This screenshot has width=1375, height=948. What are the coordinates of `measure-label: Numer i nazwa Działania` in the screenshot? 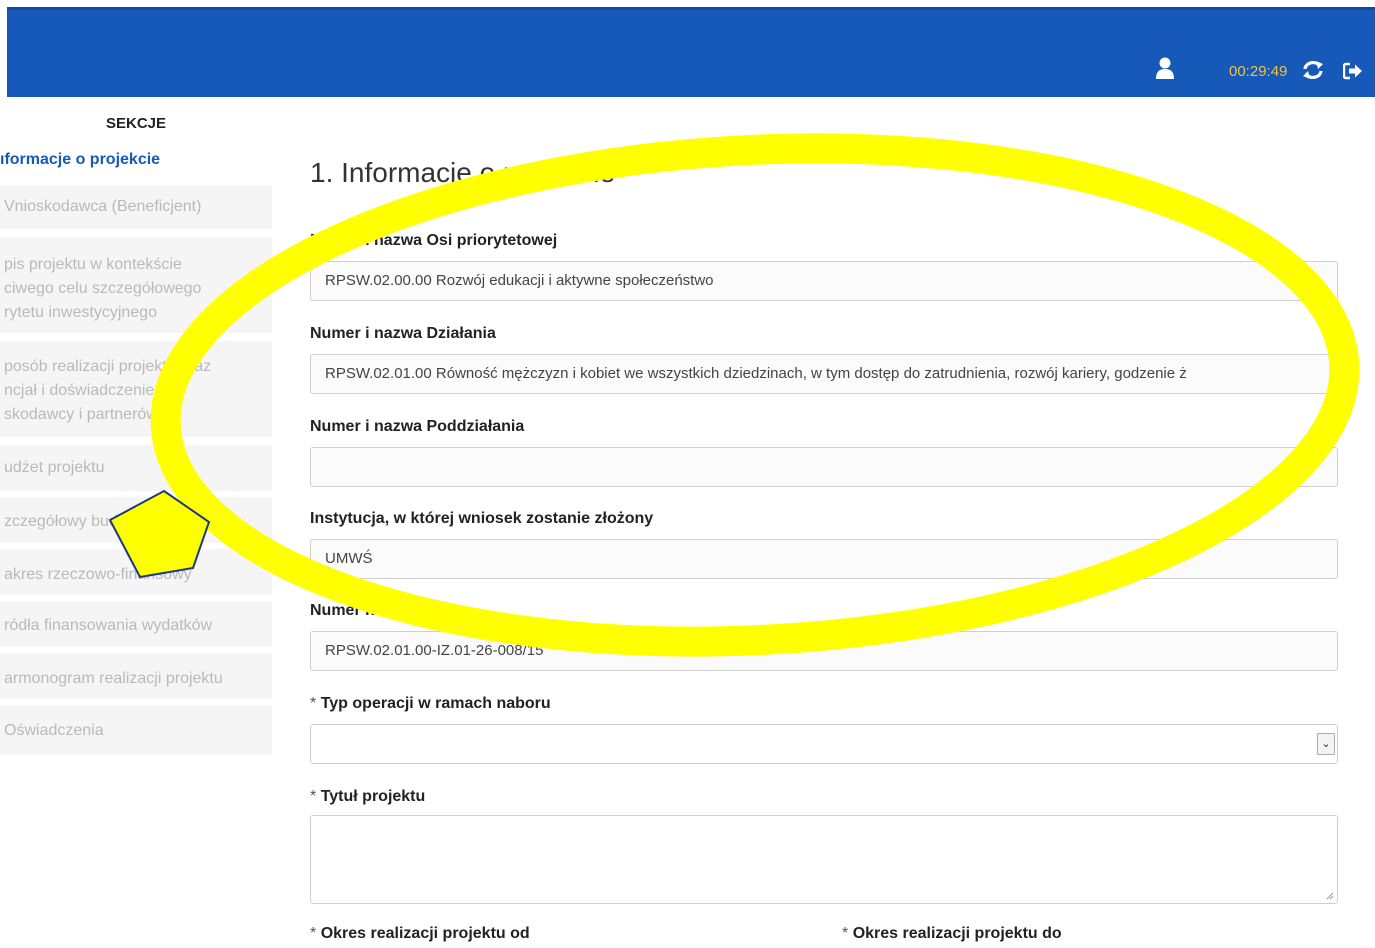 It's located at (403, 333).